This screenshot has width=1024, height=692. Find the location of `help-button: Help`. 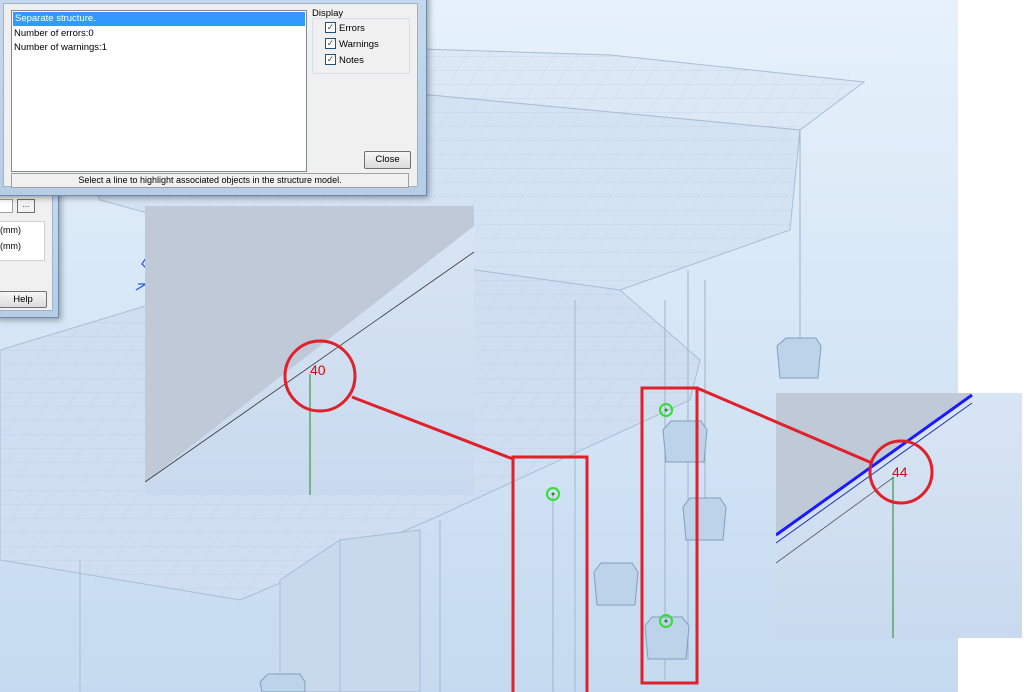

help-button: Help is located at coordinates (23, 299).